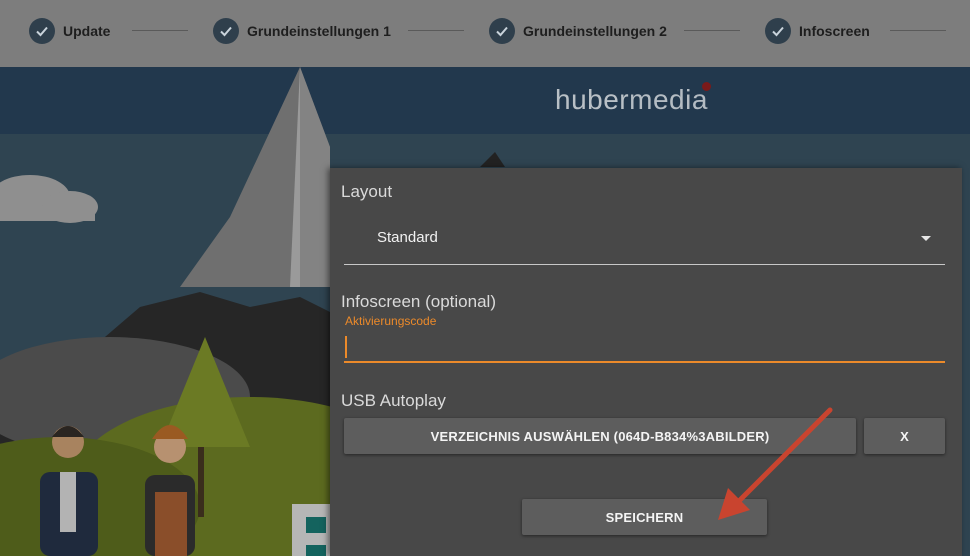 This screenshot has width=970, height=556. I want to click on step-grundeinstellungen-1: Grundeinstellungen 1, so click(302, 31).